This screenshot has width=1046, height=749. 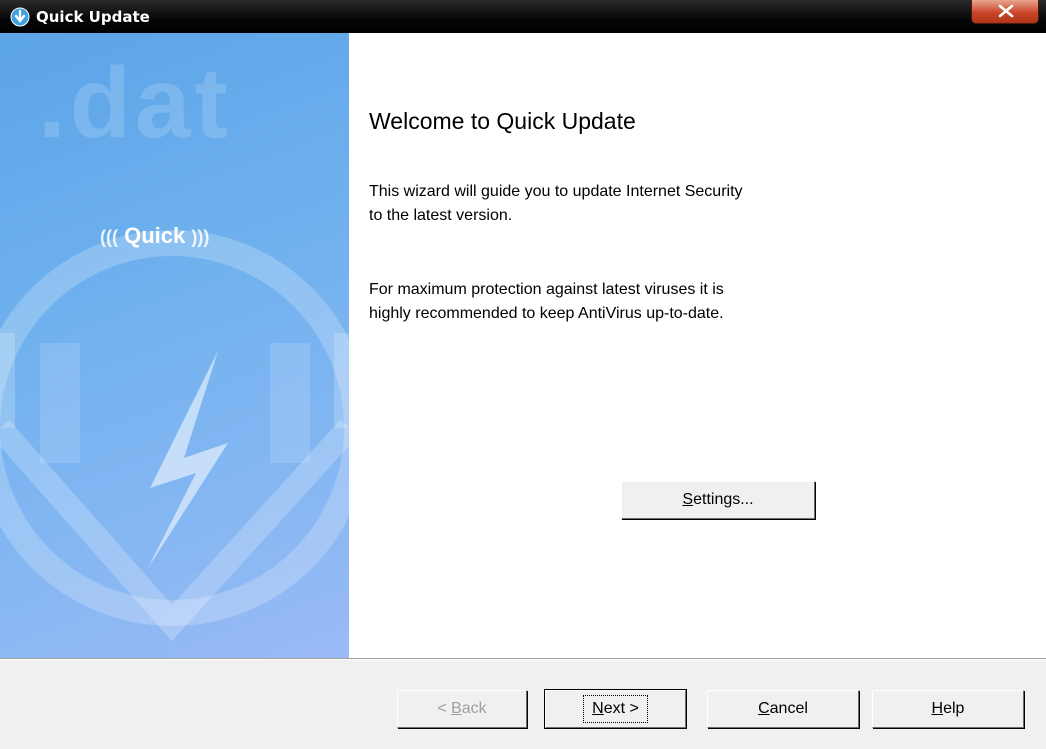 What do you see at coordinates (444, 708) in the screenshot?
I see `back-prefix: <` at bounding box center [444, 708].